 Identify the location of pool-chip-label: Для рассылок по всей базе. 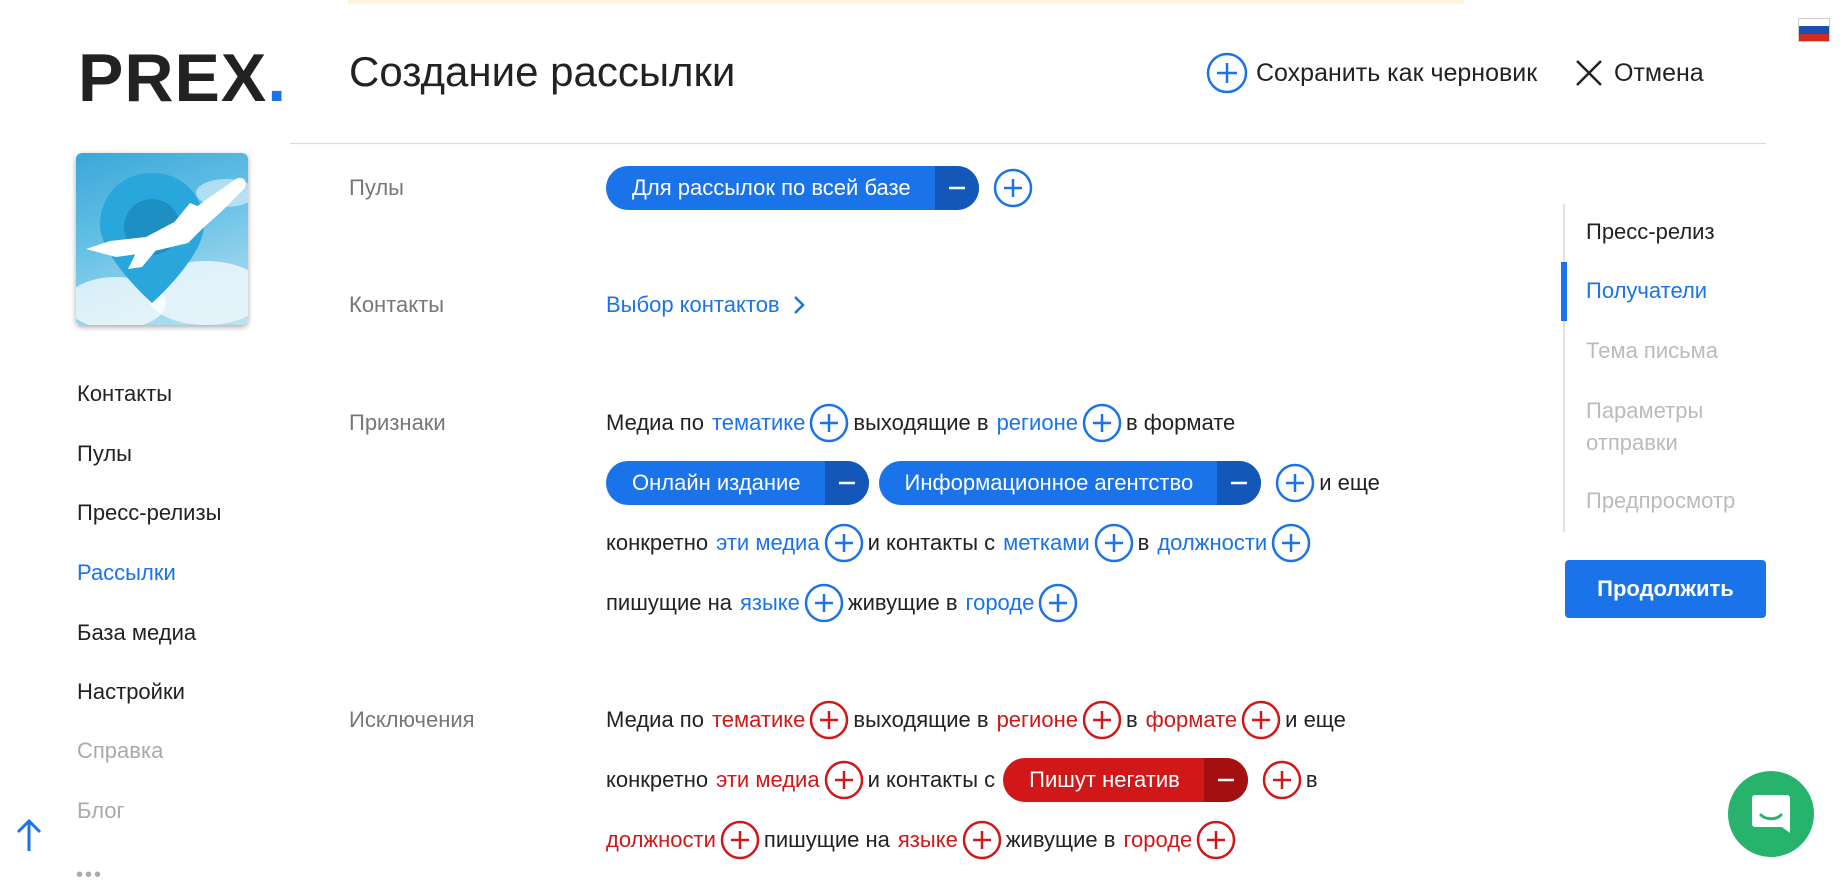
(771, 187).